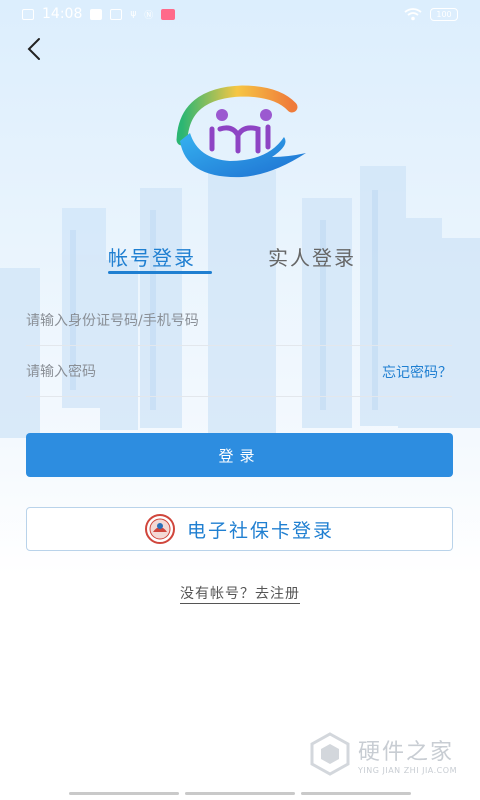 The image size is (480, 800). I want to click on mail-icon, so click(96, 14).